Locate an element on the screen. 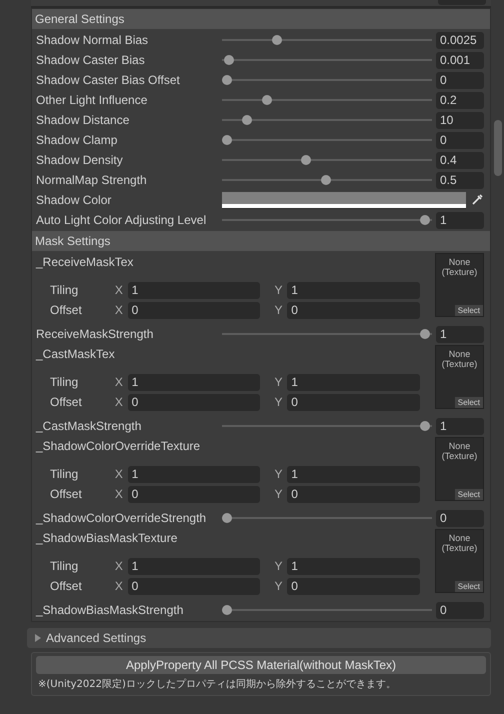 This screenshot has width=504, height=714. property-label: Other Light Influence is located at coordinates (92, 100).